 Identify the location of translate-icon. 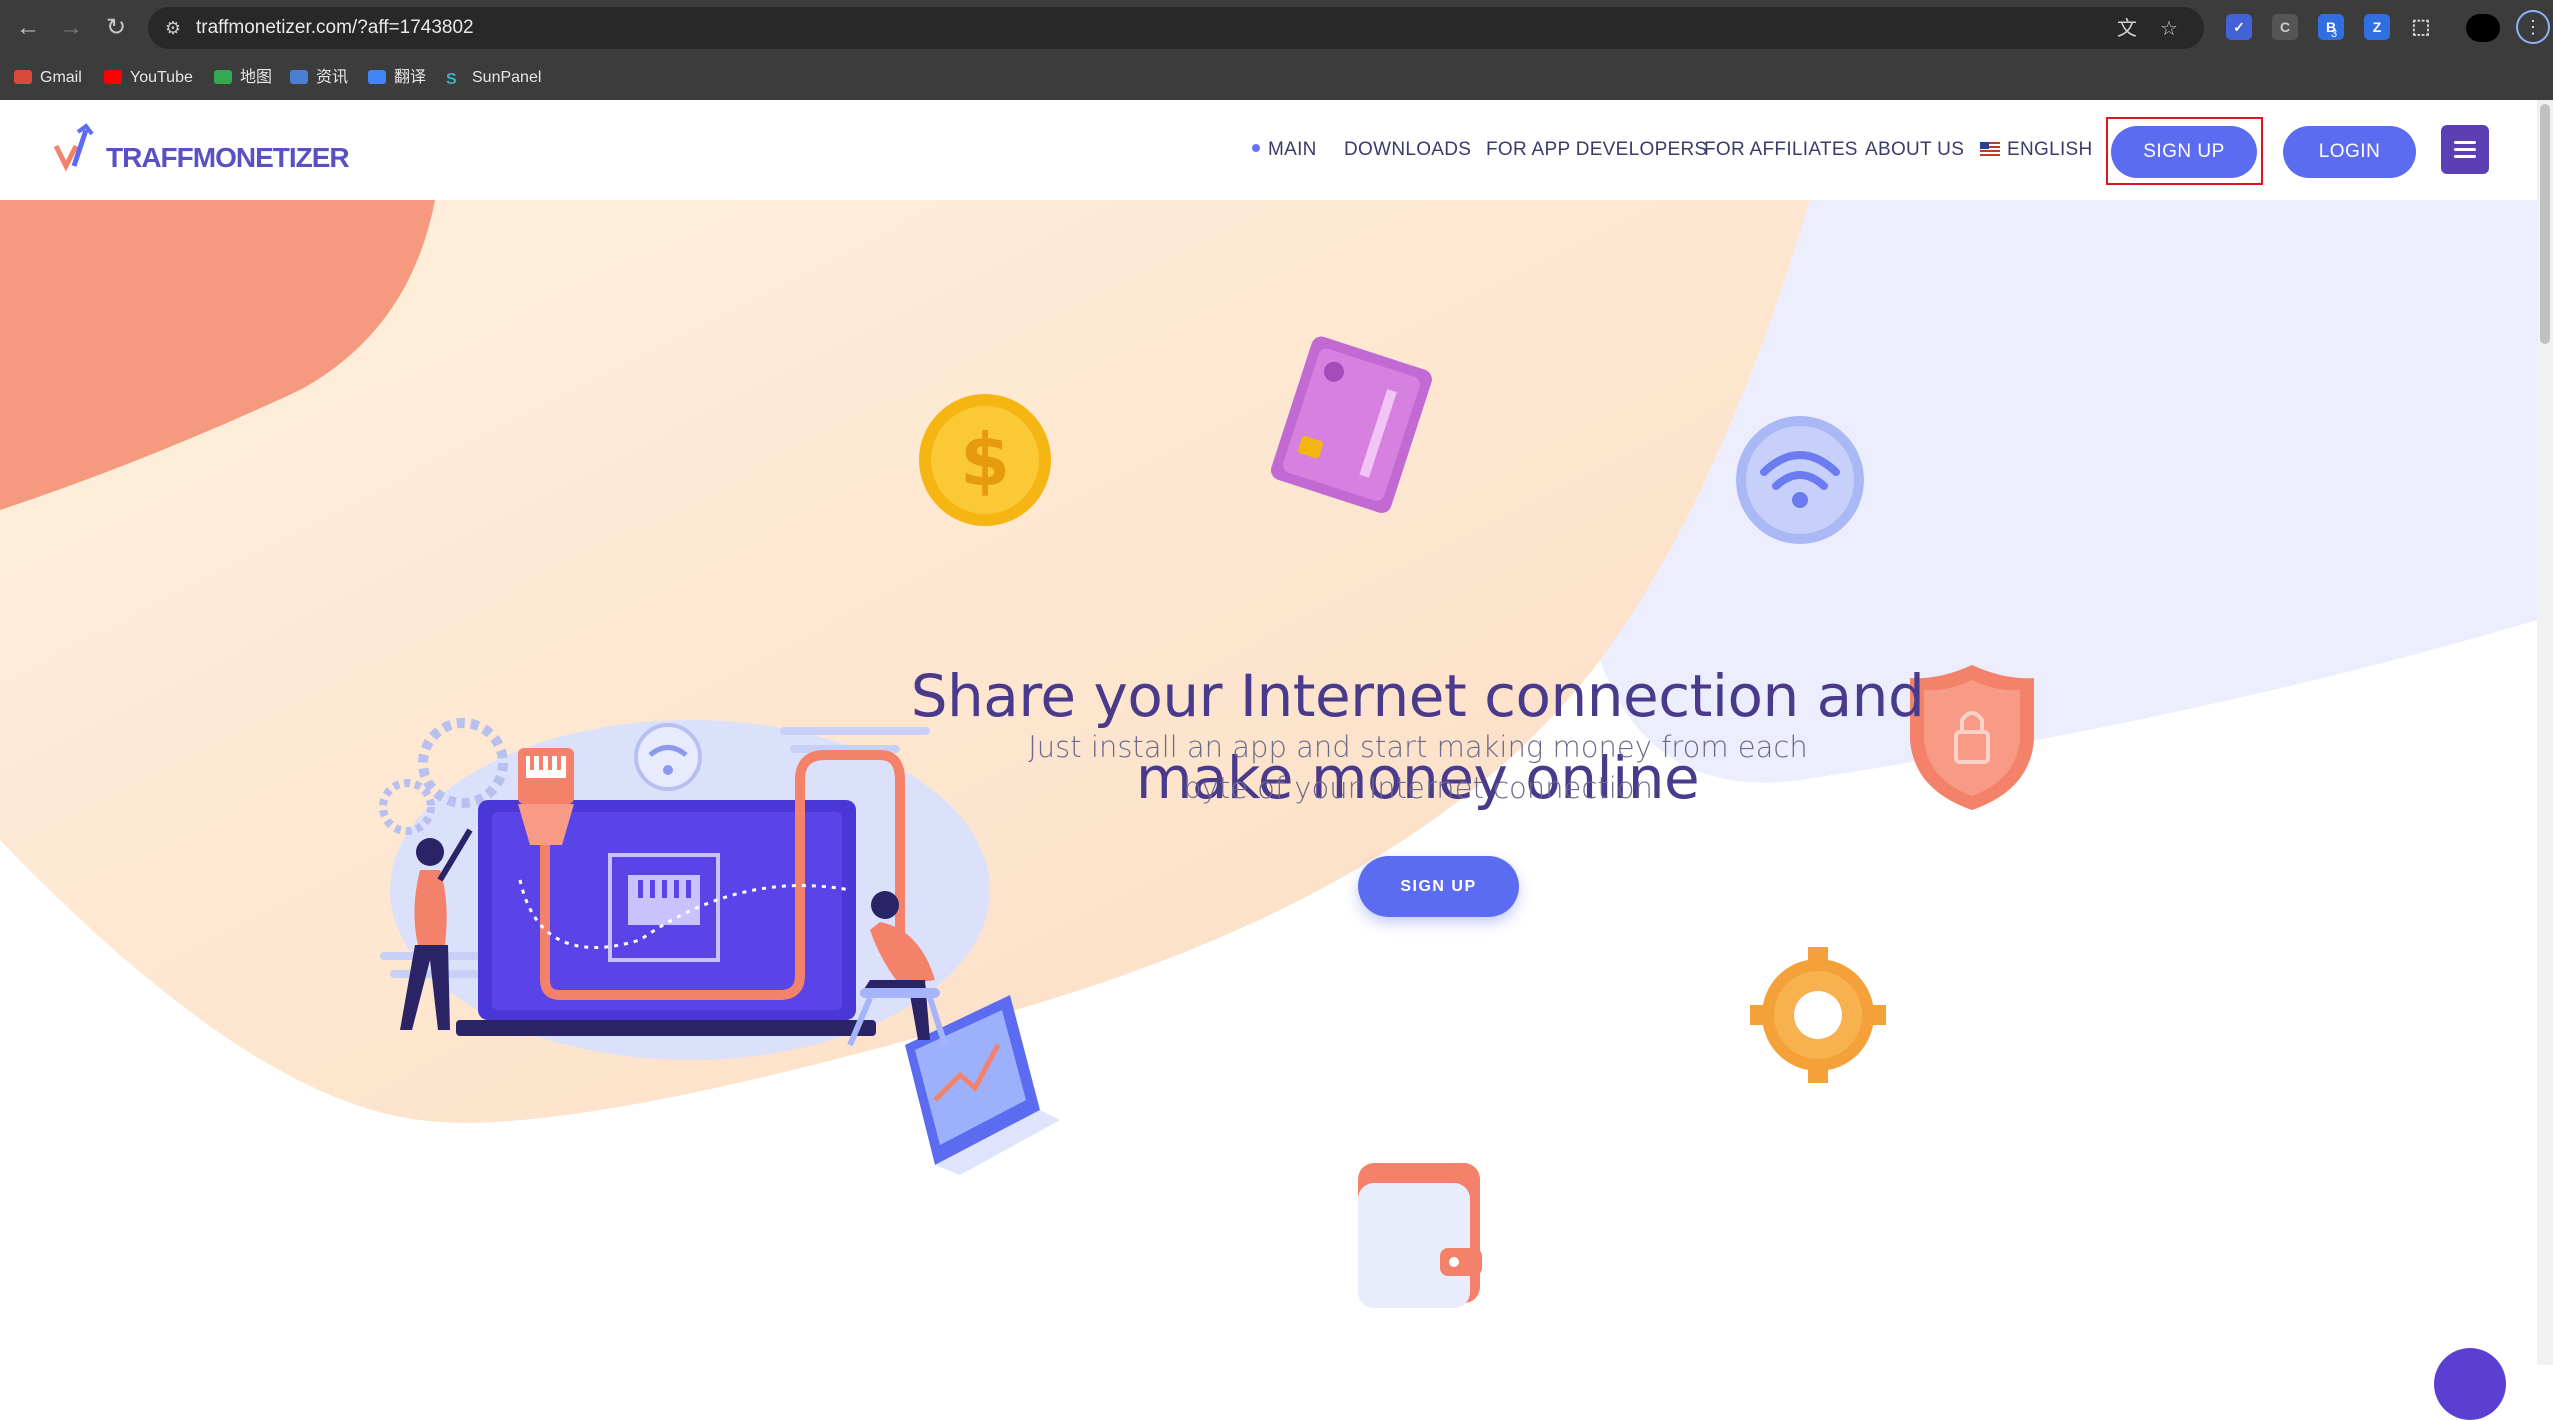
(377, 77).